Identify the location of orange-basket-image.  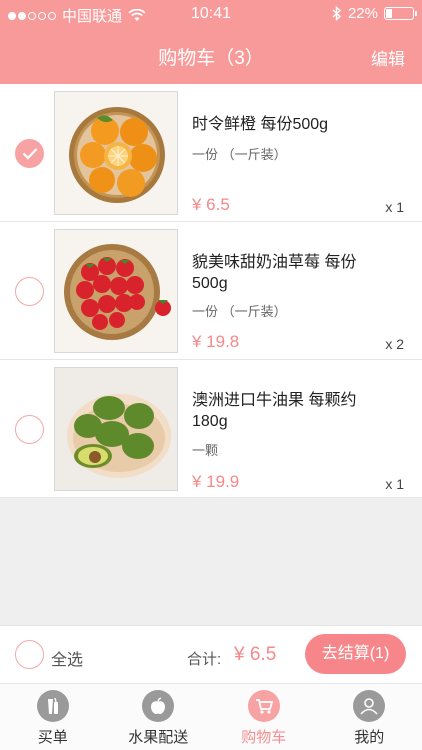
(116, 153).